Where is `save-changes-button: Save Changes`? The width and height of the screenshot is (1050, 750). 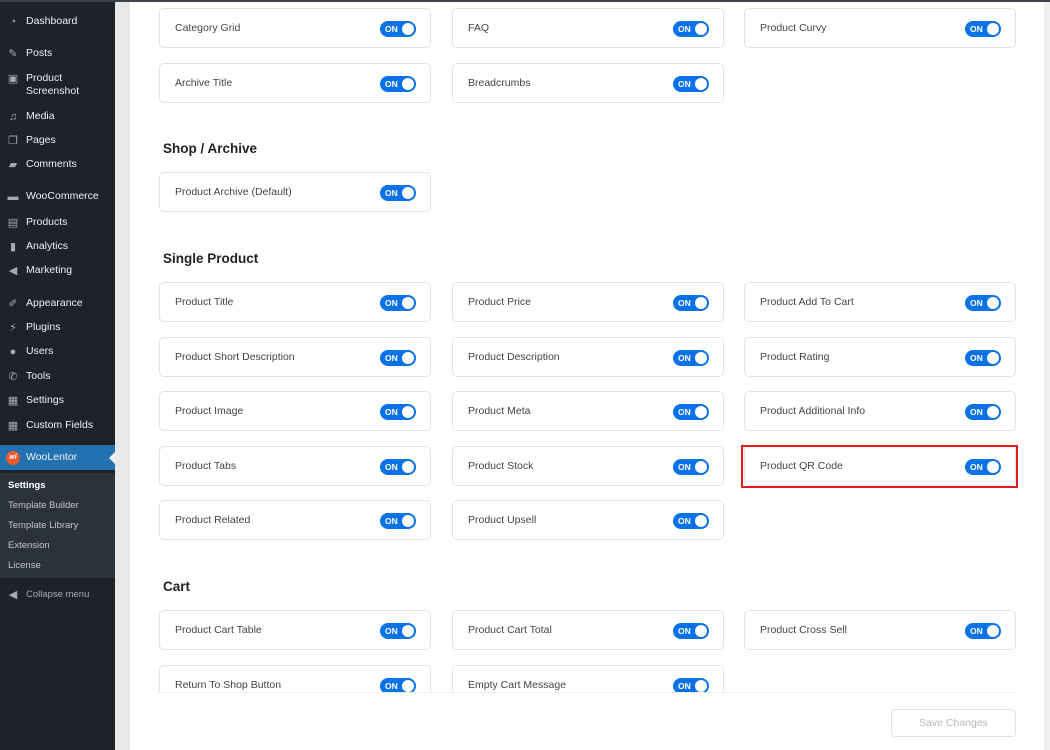
save-changes-button: Save Changes is located at coordinates (953, 723).